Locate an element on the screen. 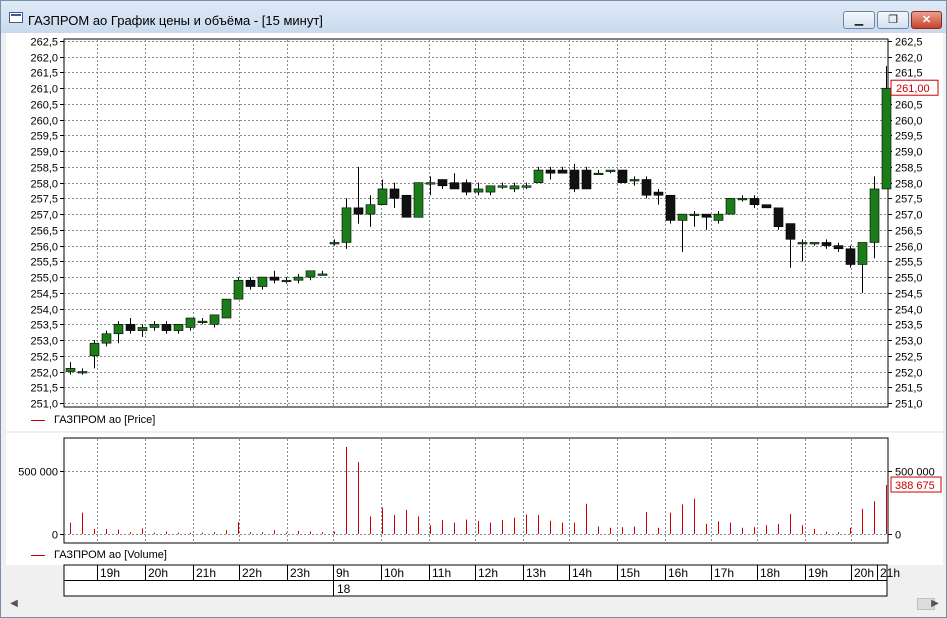 The image size is (947, 618). time-axis-hour-label: 12h is located at coordinates (488, 573).